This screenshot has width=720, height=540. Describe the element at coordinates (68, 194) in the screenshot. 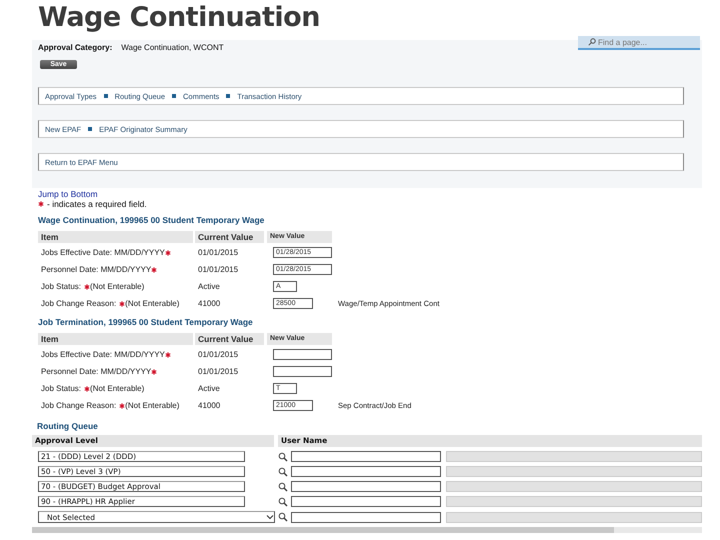

I see `jump-link: Jump to Bottom` at that location.